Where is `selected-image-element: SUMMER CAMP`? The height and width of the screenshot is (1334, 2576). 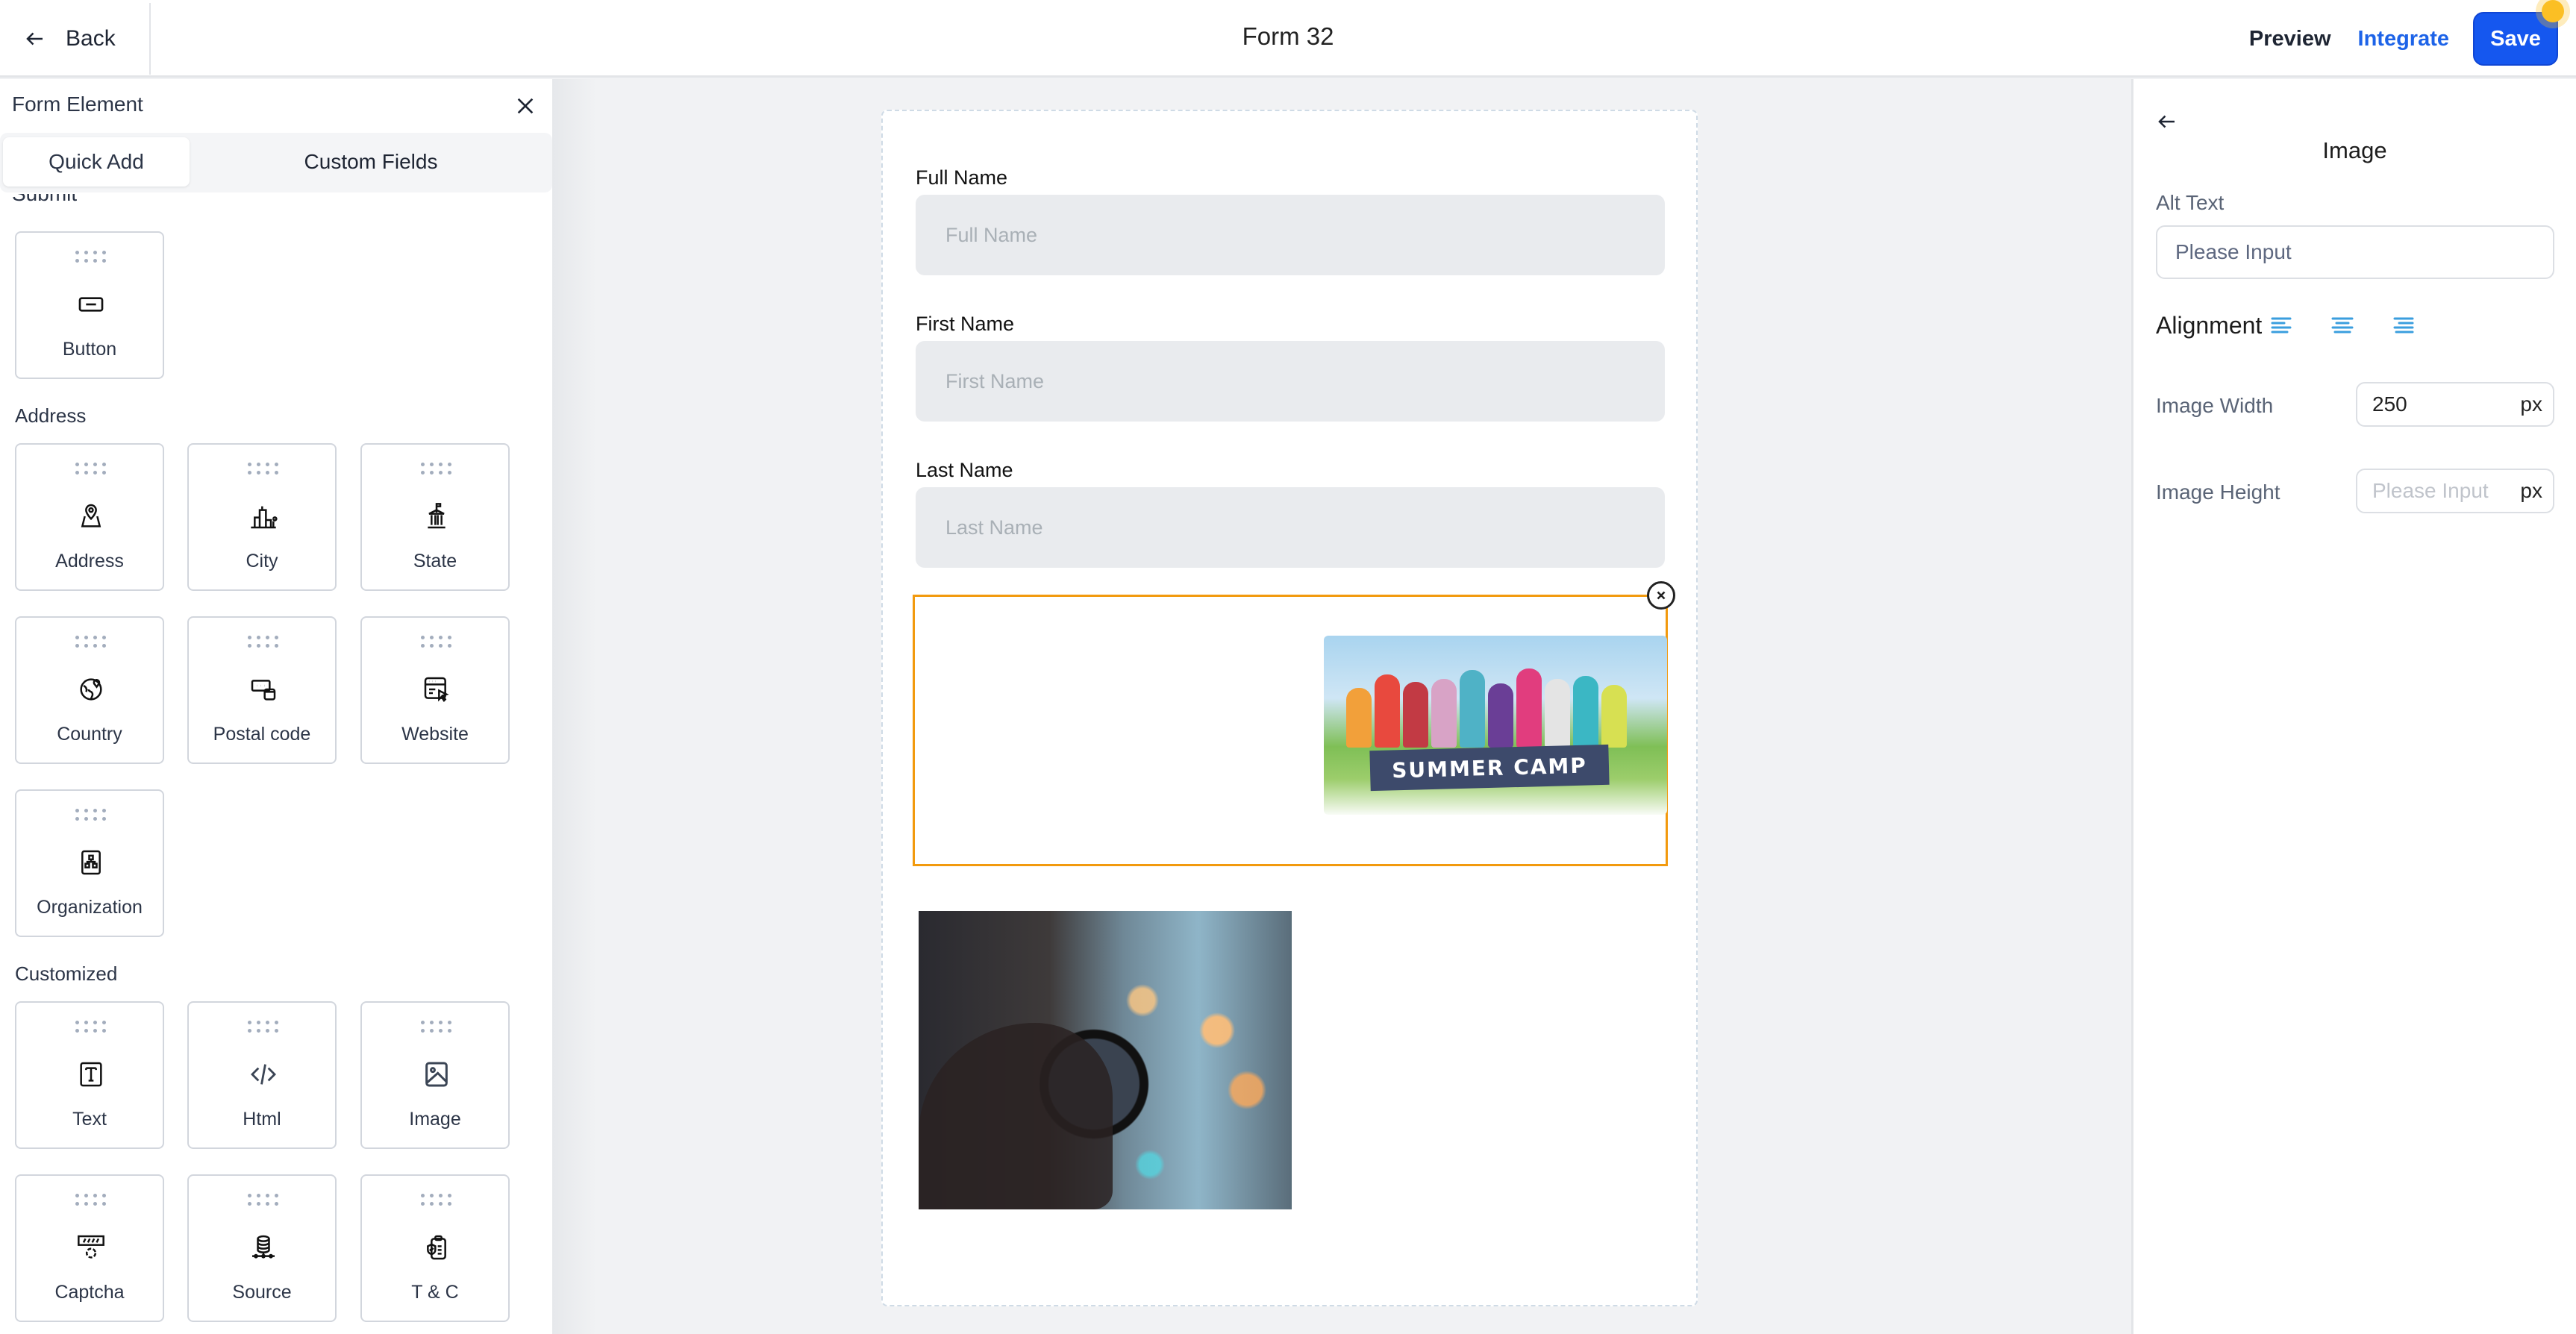
selected-image-element: SUMMER CAMP is located at coordinates (1290, 730).